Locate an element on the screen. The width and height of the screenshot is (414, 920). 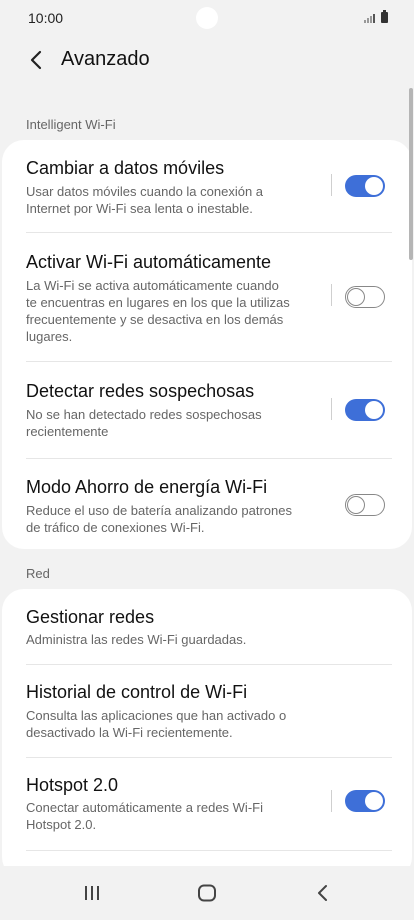
chevron-left-icon is located at coordinates (36, 60).